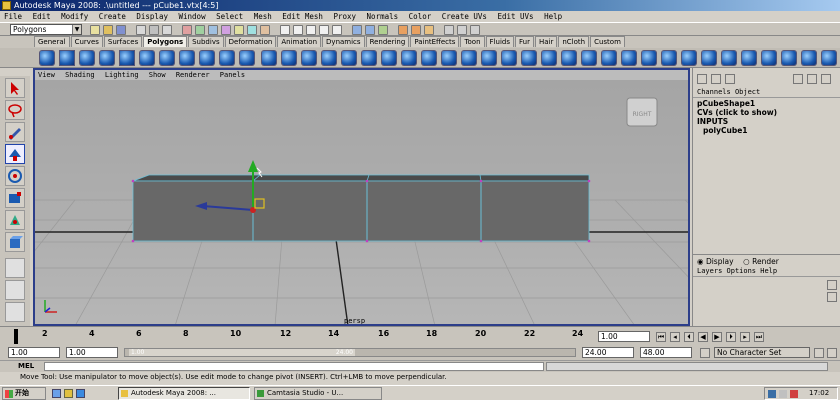 Image resolution: width=840 pixels, height=400 pixels. Describe the element at coordinates (812, 79) in the screenshot. I see `layout-split-icon` at that location.